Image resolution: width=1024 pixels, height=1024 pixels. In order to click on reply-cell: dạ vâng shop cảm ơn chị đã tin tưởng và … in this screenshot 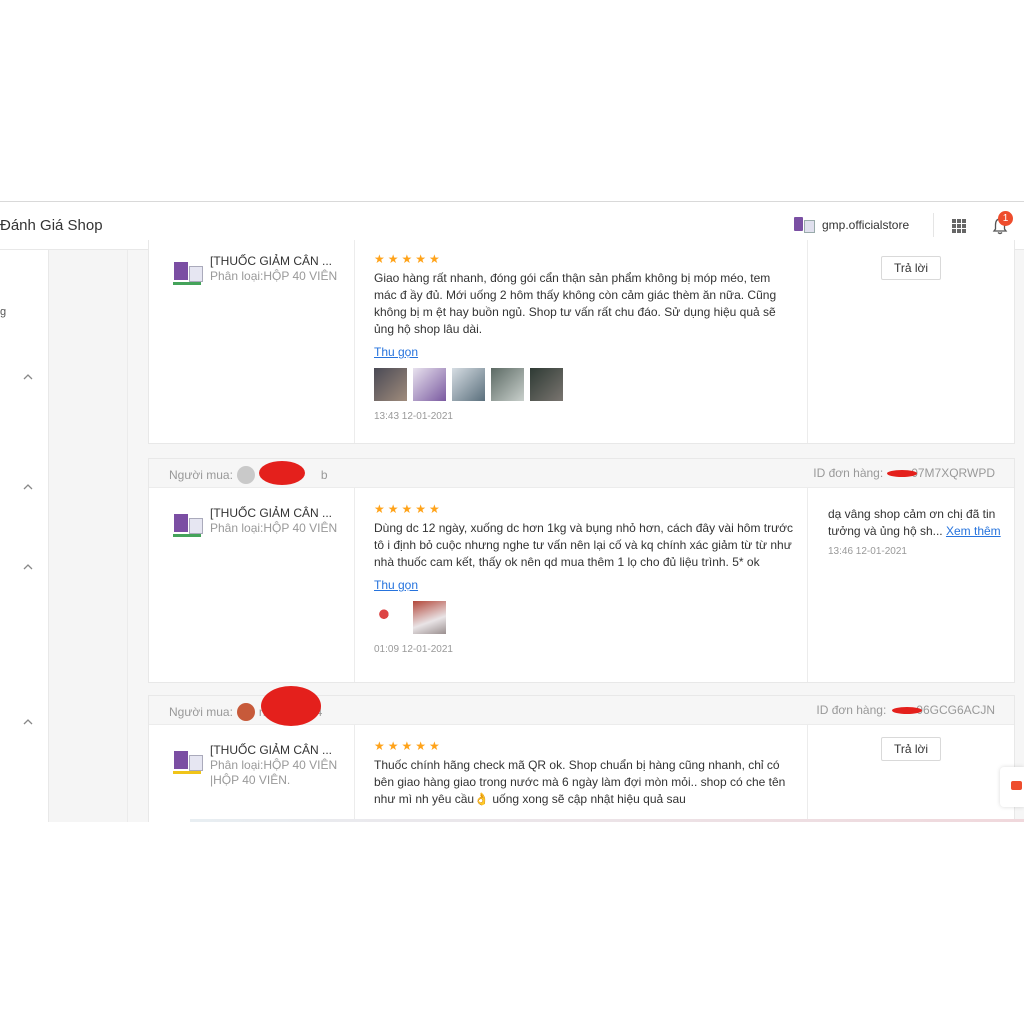, I will do `click(910, 585)`.